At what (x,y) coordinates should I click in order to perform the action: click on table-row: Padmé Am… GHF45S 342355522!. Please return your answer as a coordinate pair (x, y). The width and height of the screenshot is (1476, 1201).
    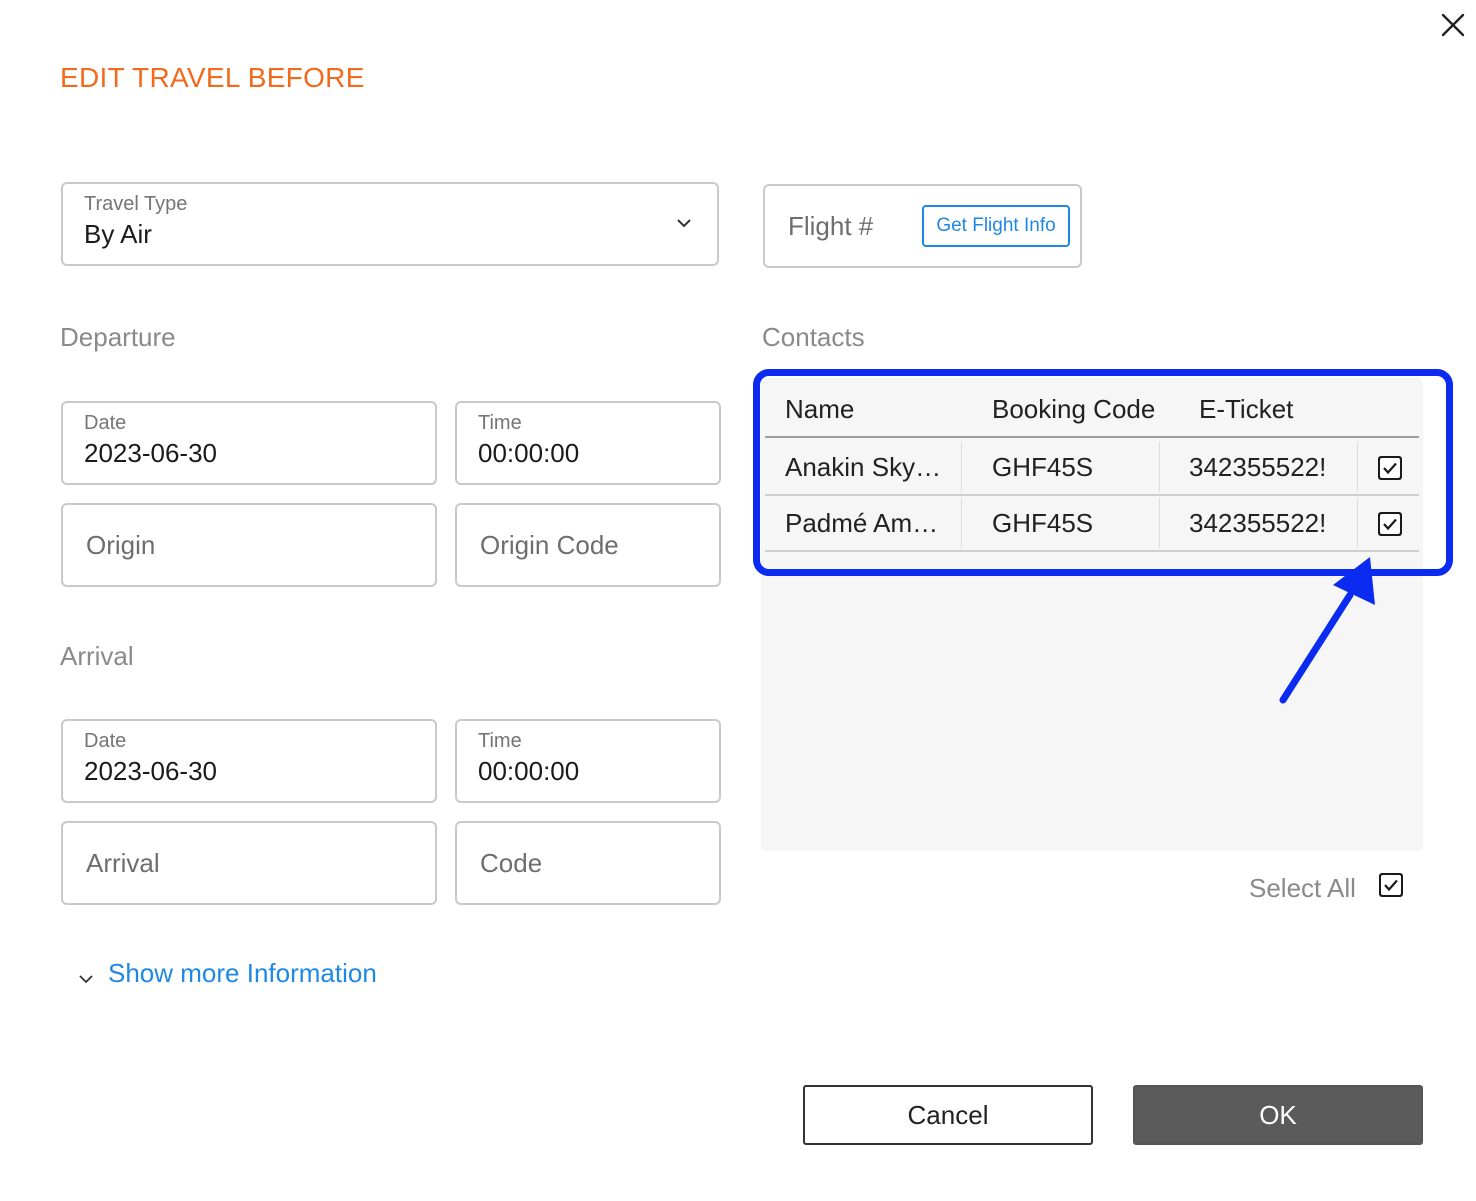
    Looking at the image, I should click on (1092, 524).